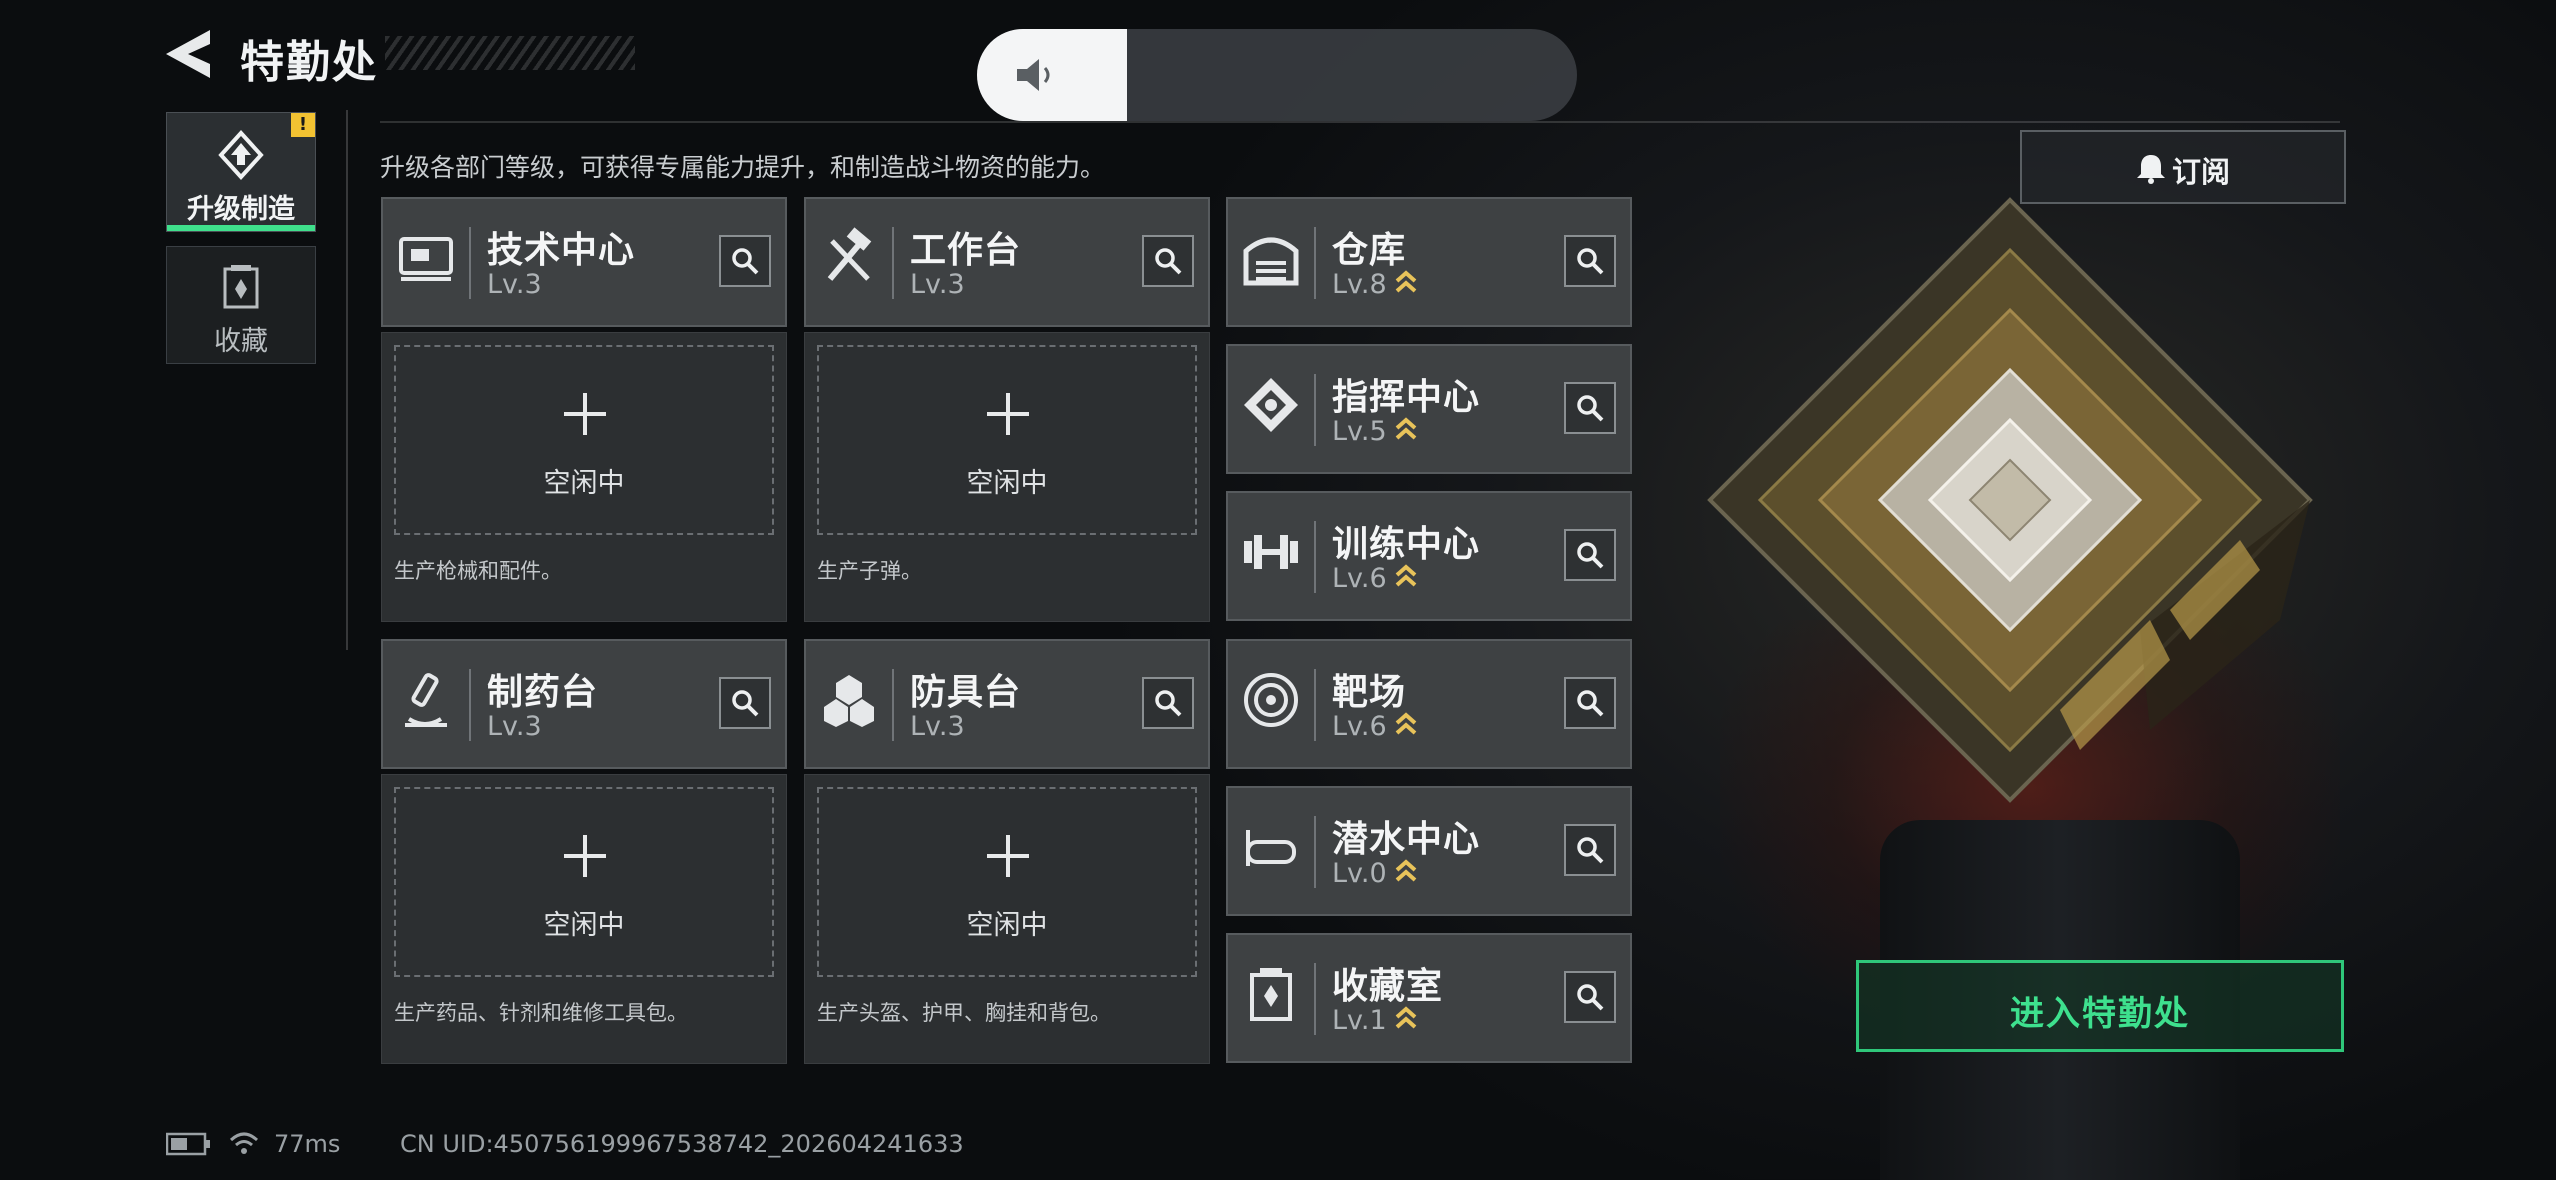  What do you see at coordinates (303, 125) in the screenshot?
I see `warning-badge: !` at bounding box center [303, 125].